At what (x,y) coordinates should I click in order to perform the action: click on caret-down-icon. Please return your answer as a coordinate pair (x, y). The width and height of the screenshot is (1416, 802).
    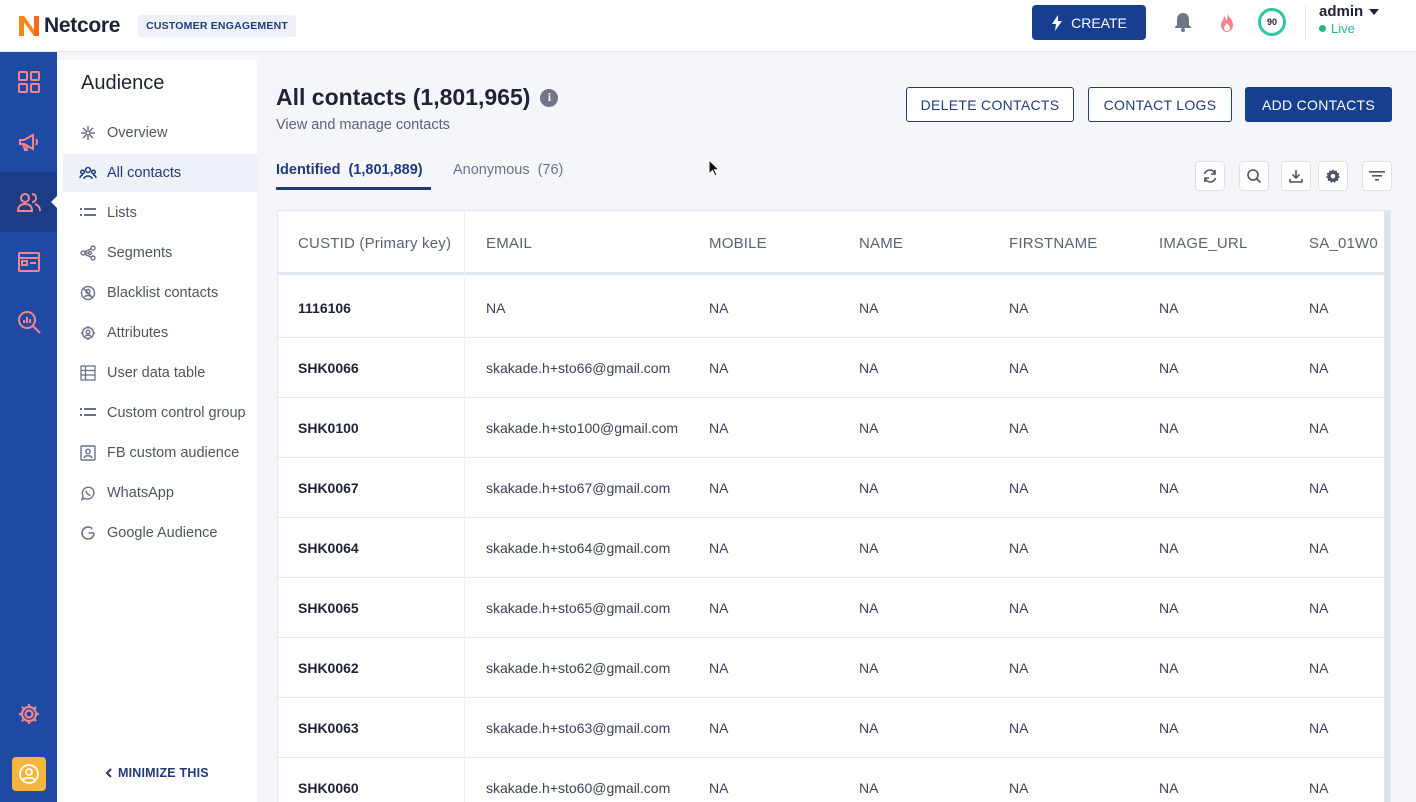
    Looking at the image, I should click on (1374, 11).